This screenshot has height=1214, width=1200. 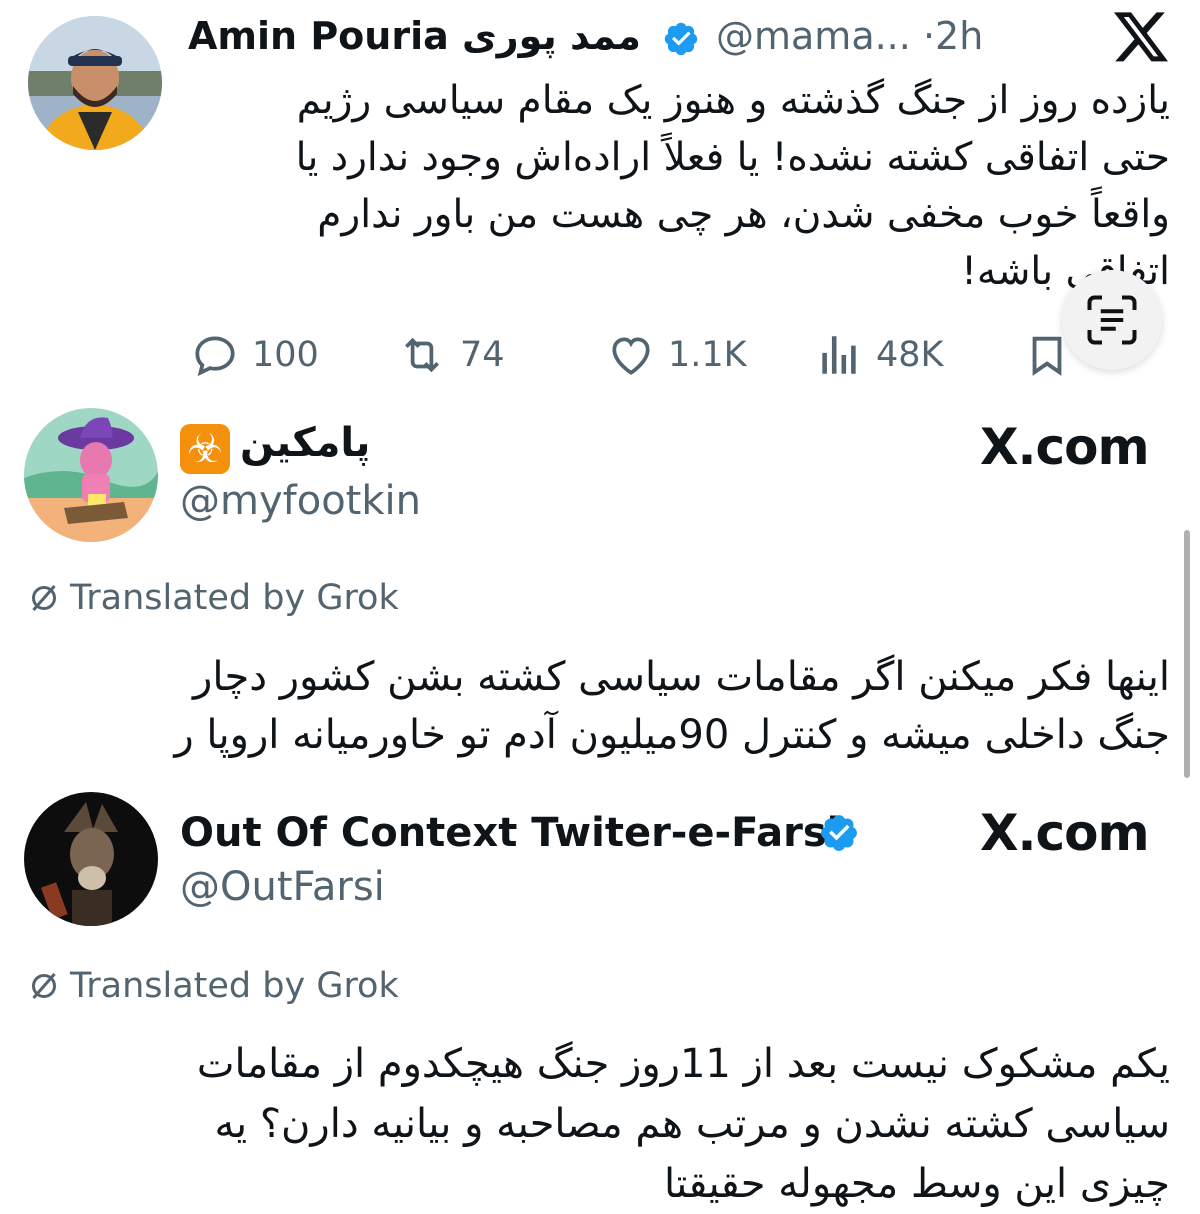 I want to click on x-logo-icon, so click(x=1142, y=38).